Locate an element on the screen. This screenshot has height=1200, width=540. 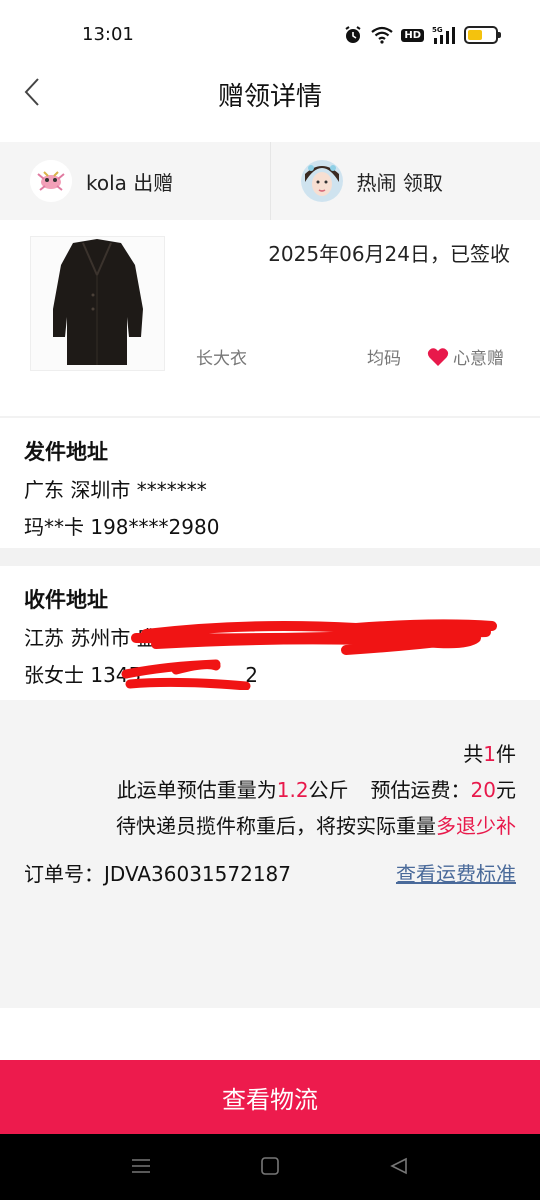
redaction-scribble is located at coordinates (309, 654).